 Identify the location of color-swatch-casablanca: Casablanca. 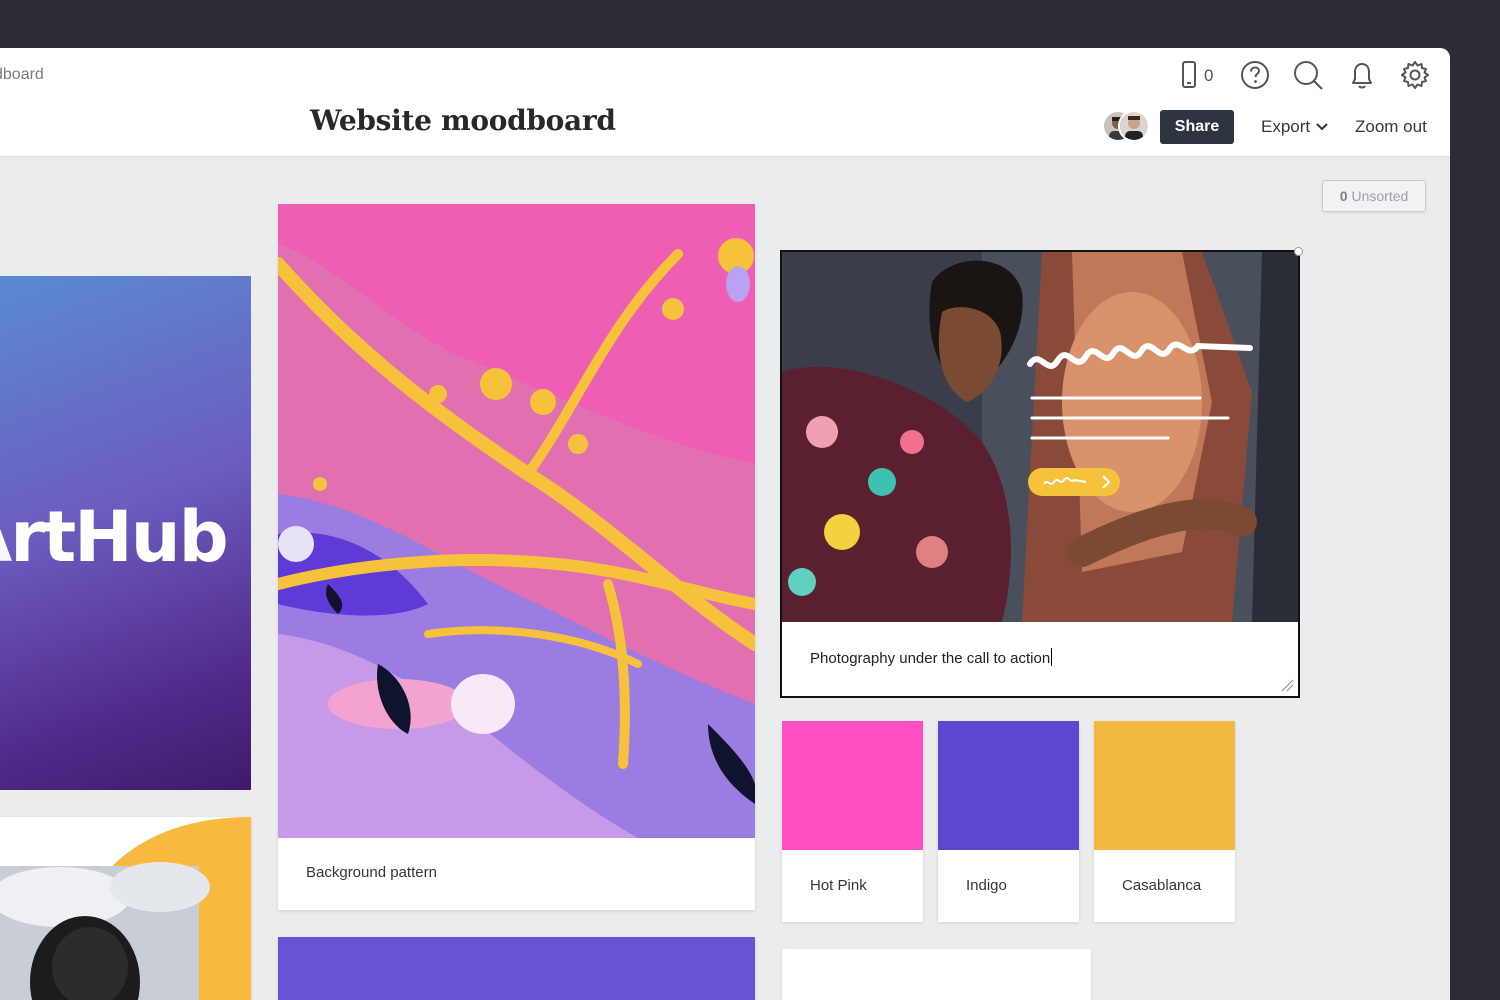
(1164, 821).